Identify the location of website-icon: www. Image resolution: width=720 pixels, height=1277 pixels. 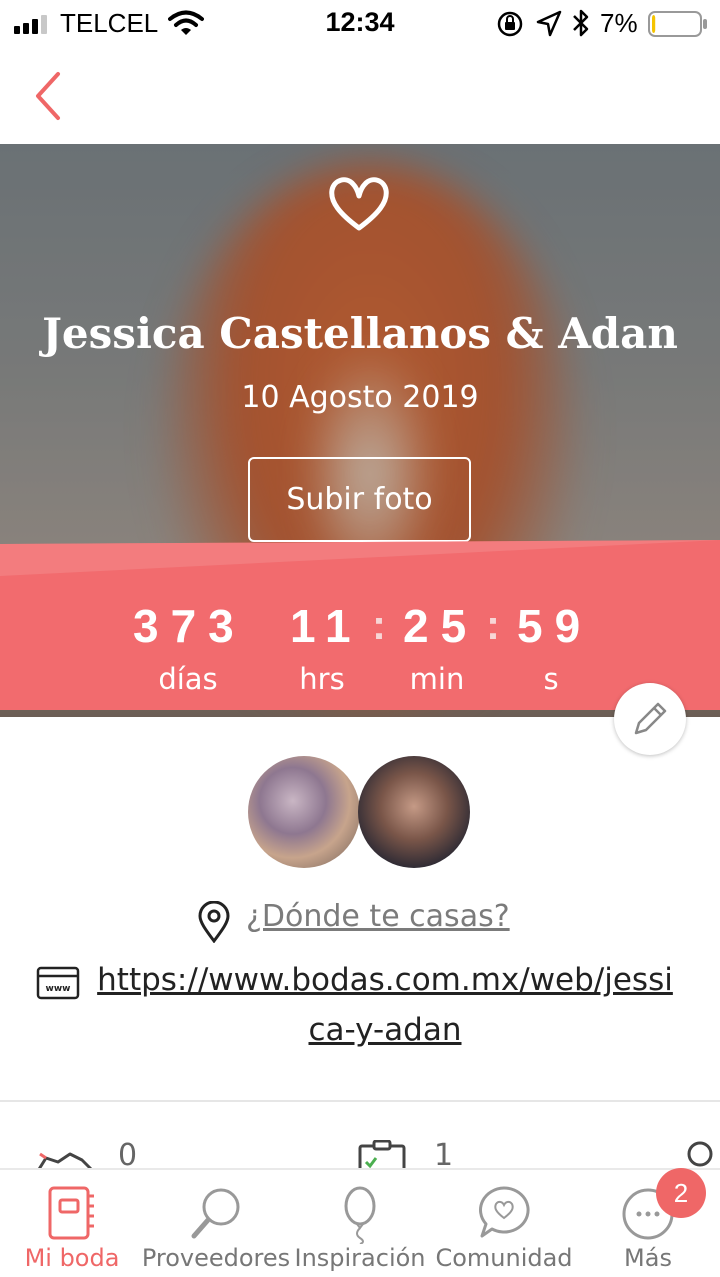
(58, 983).